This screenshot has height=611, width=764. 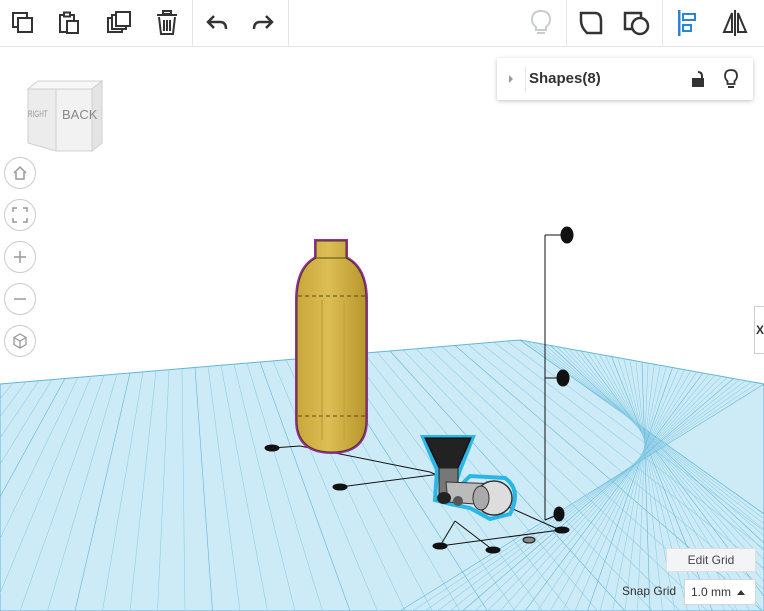 I want to click on duplicate-button, so click(x=119, y=23).